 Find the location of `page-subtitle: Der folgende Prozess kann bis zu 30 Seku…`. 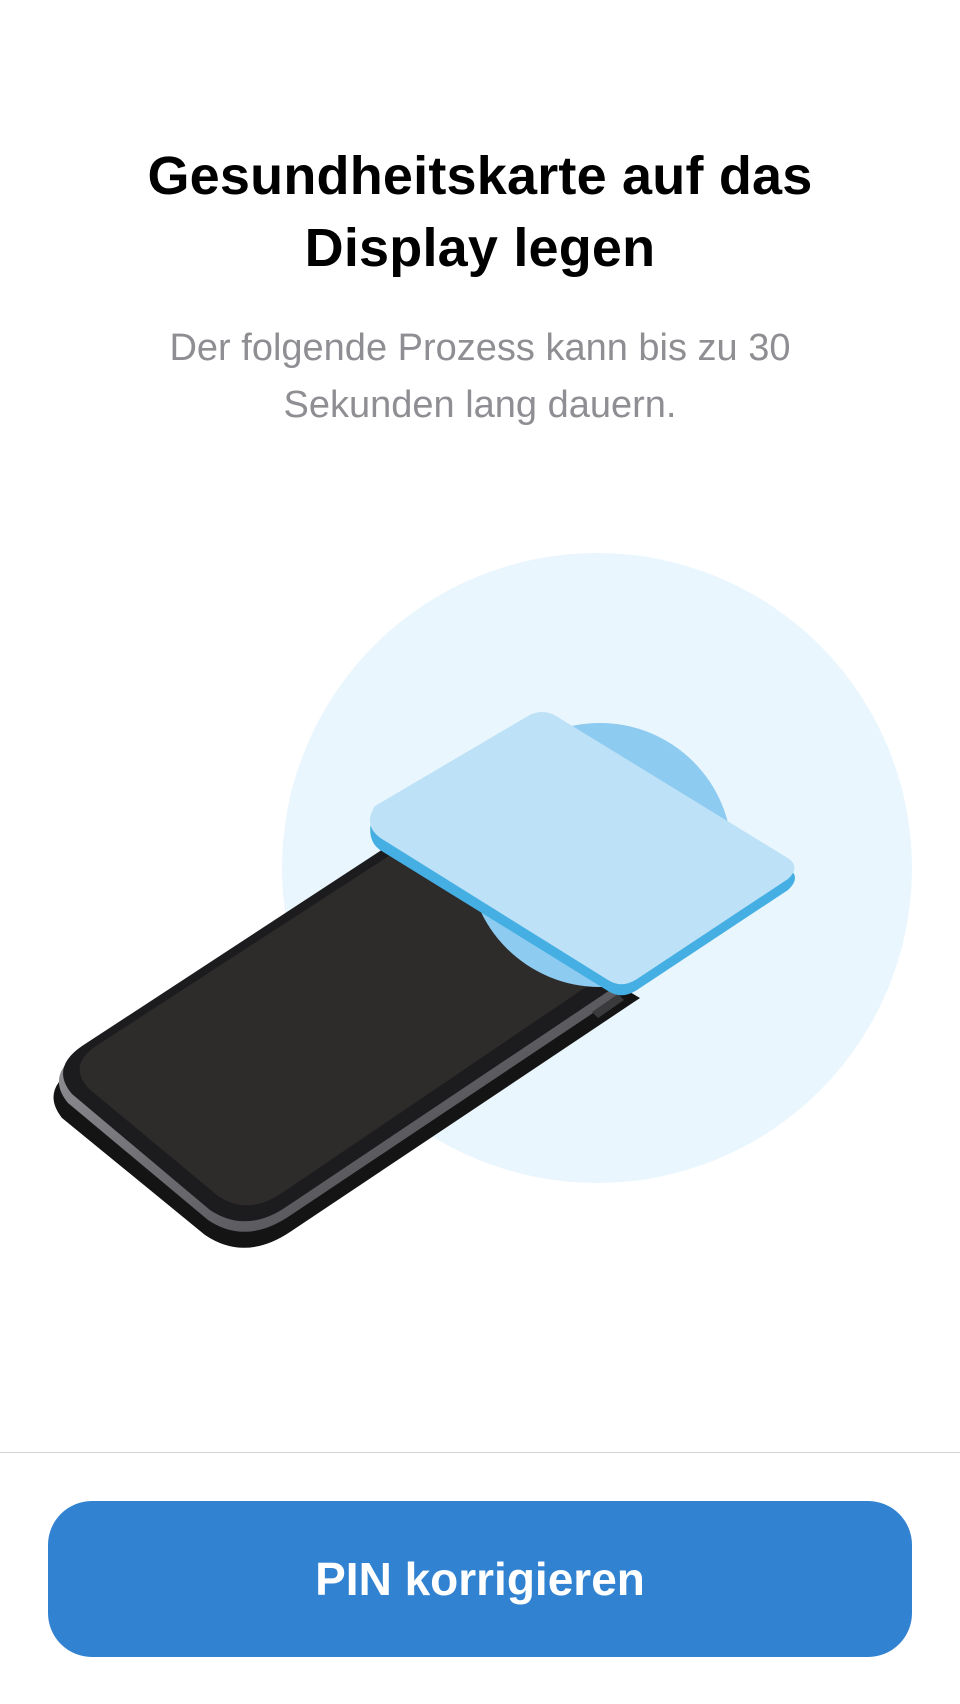

page-subtitle: Der folgende Prozess kann bis zu 30 Seku… is located at coordinates (480, 376).